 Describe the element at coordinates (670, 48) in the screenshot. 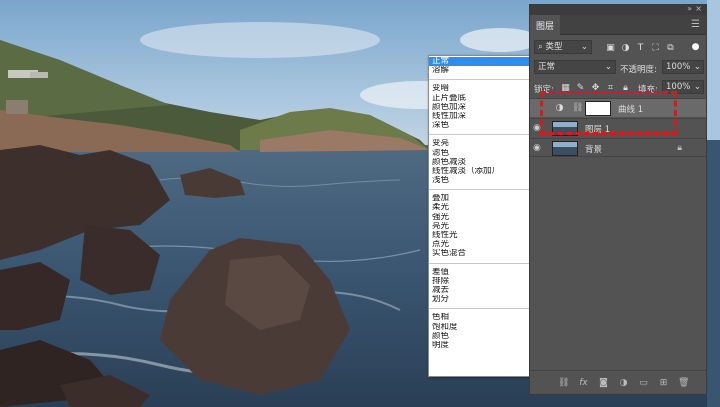

I see `smart-object-filter-icon: ⧉` at that location.